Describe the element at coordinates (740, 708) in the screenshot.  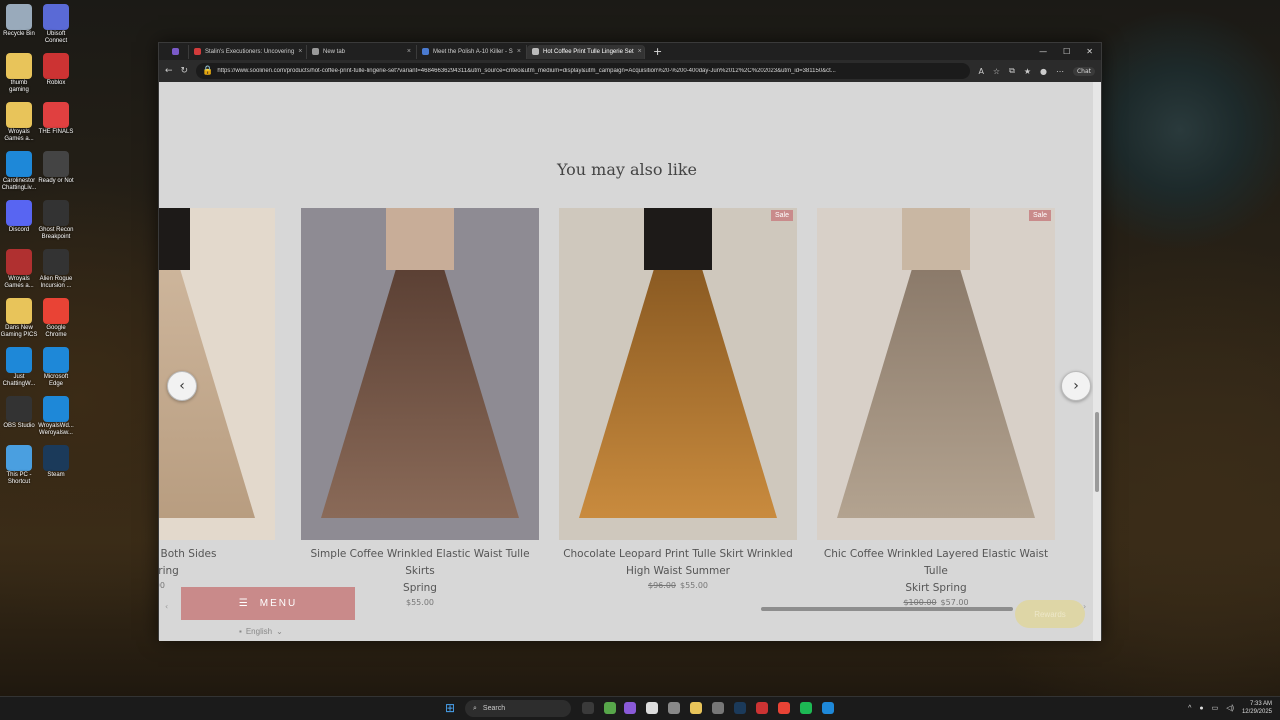
I see `steam-icon` at that location.